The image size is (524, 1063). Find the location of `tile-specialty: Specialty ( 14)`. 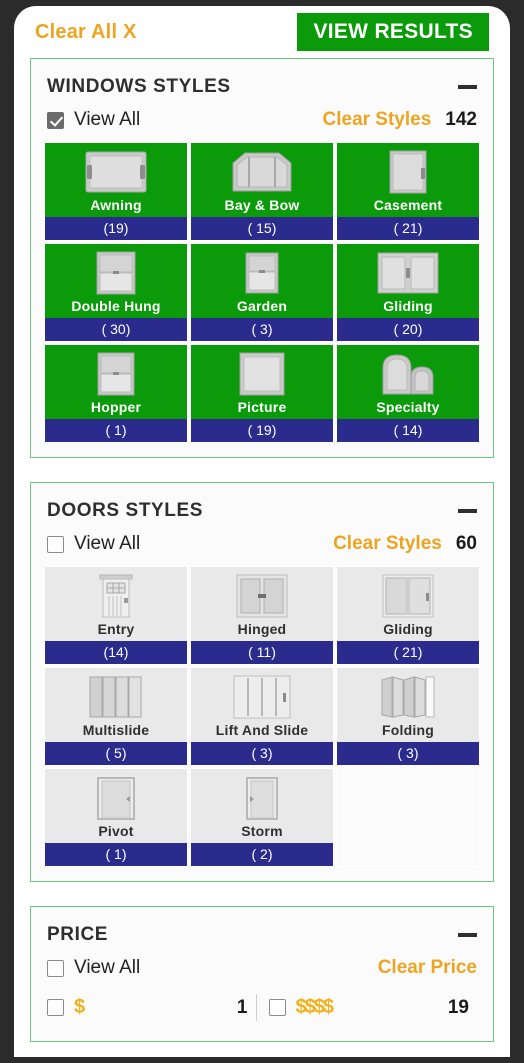

tile-specialty: Specialty ( 14) is located at coordinates (408, 393).